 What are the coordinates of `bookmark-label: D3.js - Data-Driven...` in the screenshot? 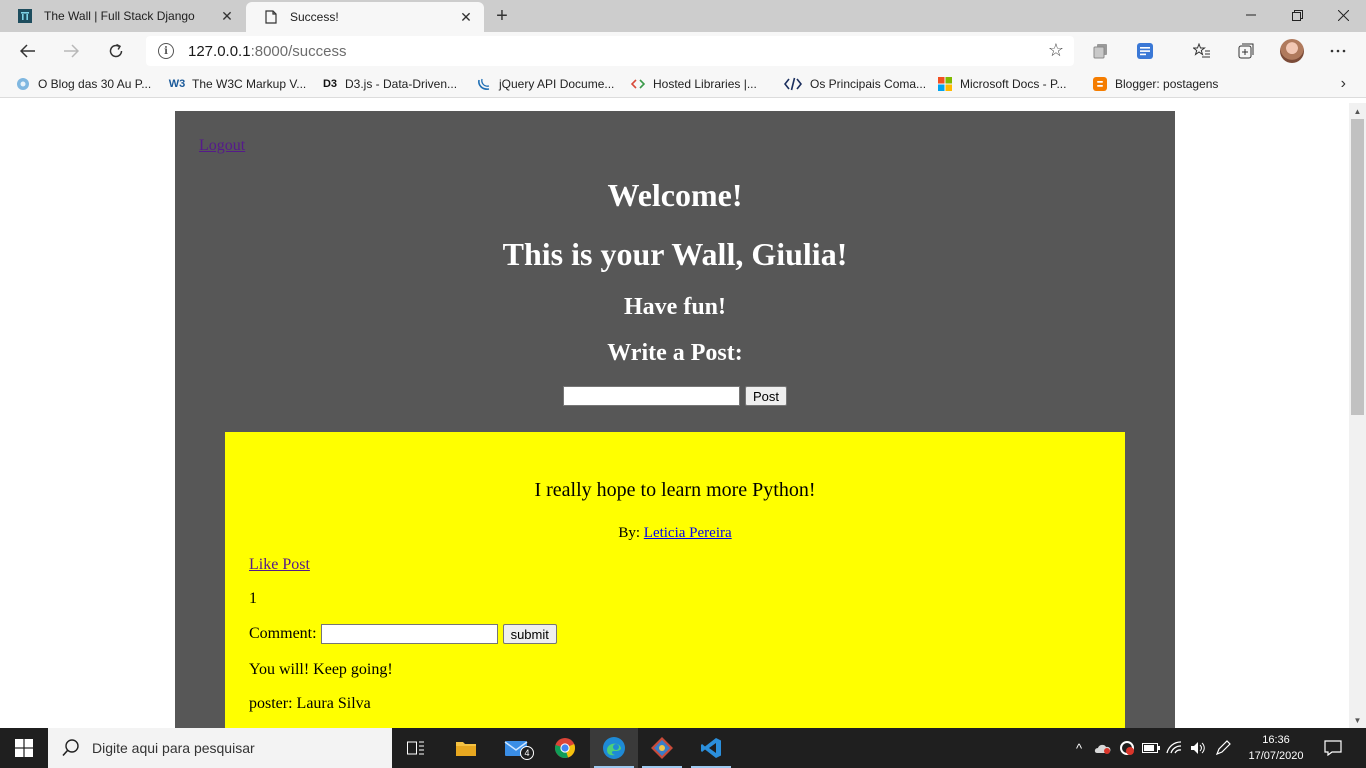 It's located at (401, 84).